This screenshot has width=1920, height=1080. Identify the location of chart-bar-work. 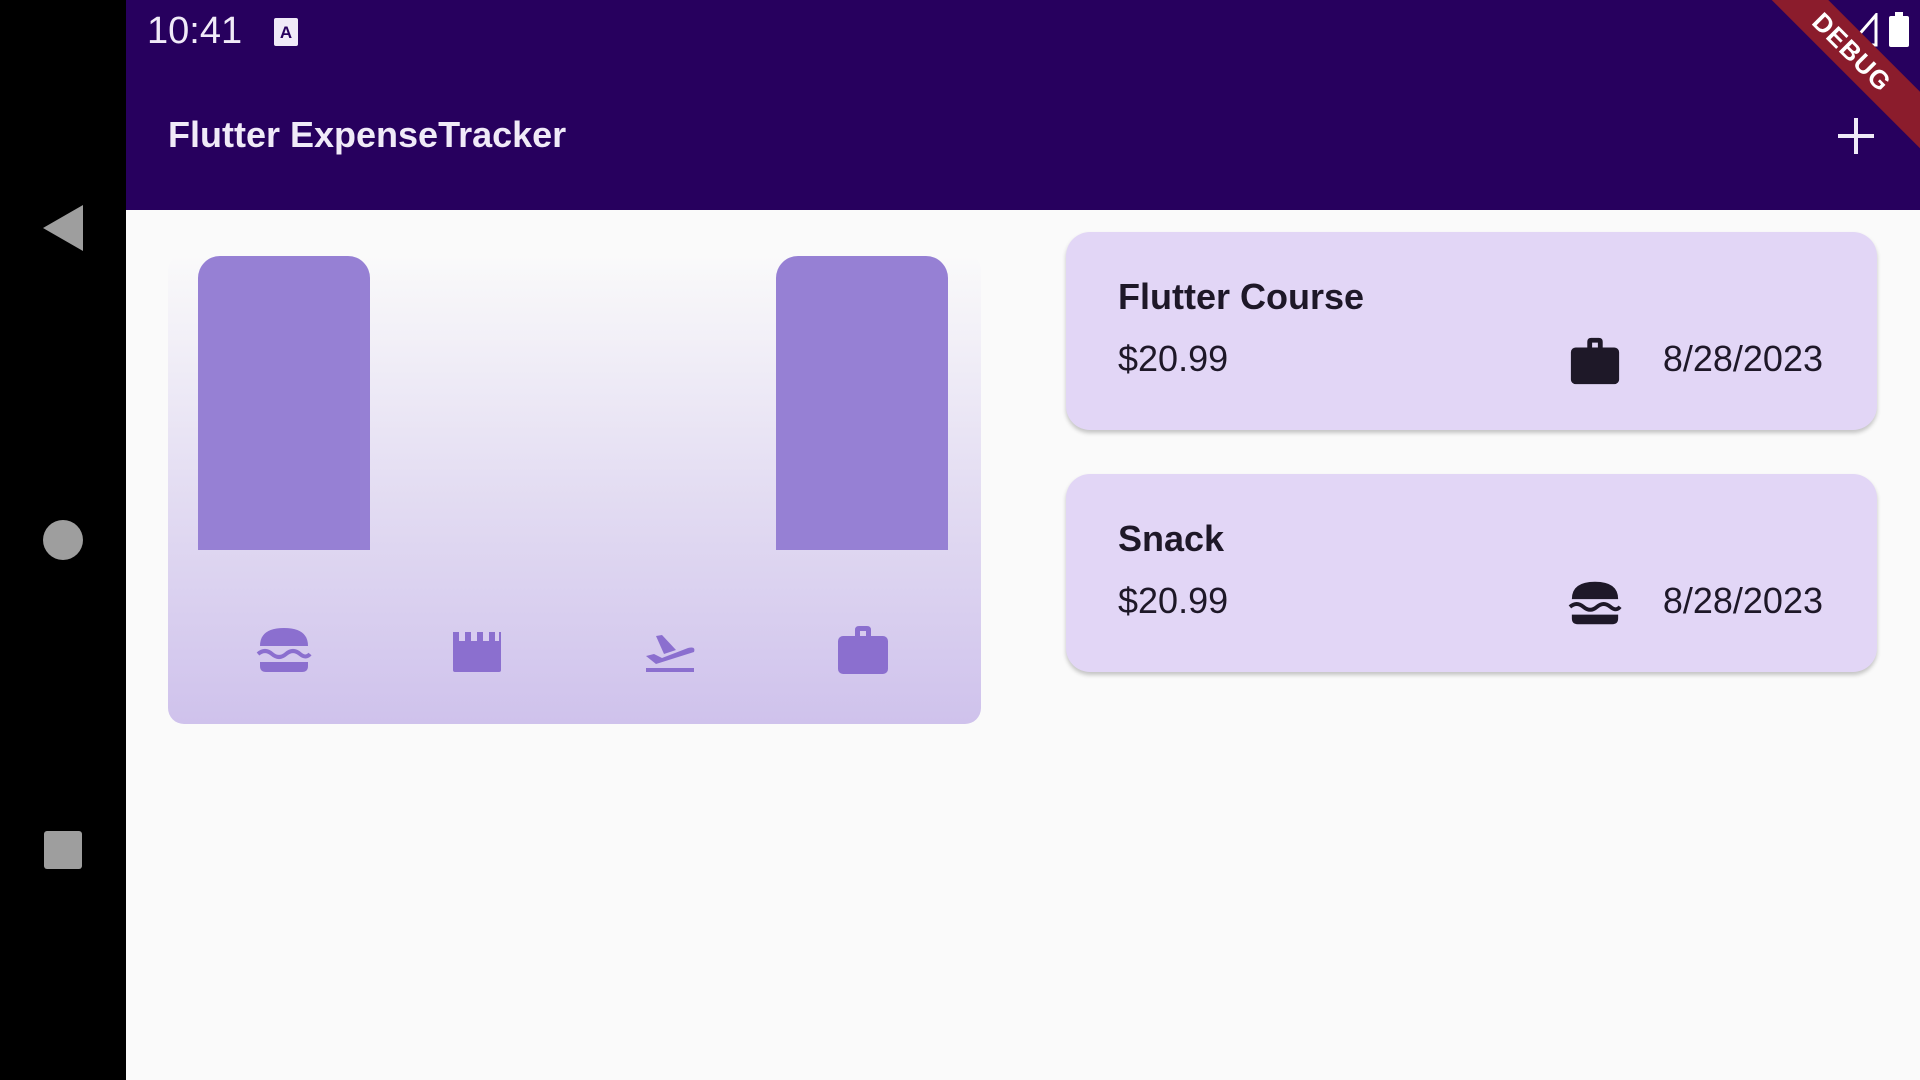
(862, 403).